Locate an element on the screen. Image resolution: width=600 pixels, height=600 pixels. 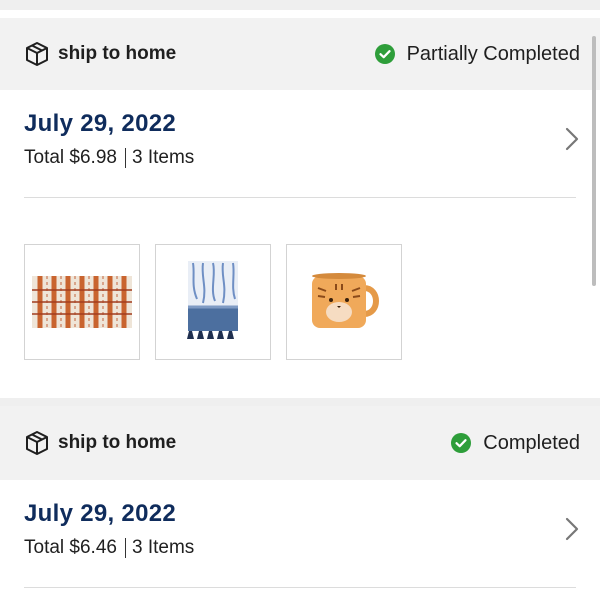
tiger-mug-icon is located at coordinates (345, 300).